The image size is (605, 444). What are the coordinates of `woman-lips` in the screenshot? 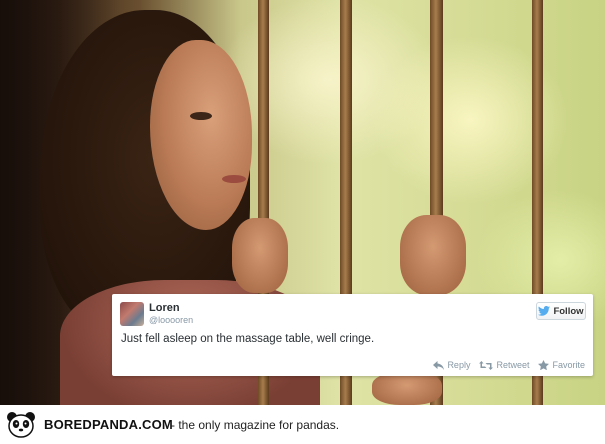 It's located at (234, 179).